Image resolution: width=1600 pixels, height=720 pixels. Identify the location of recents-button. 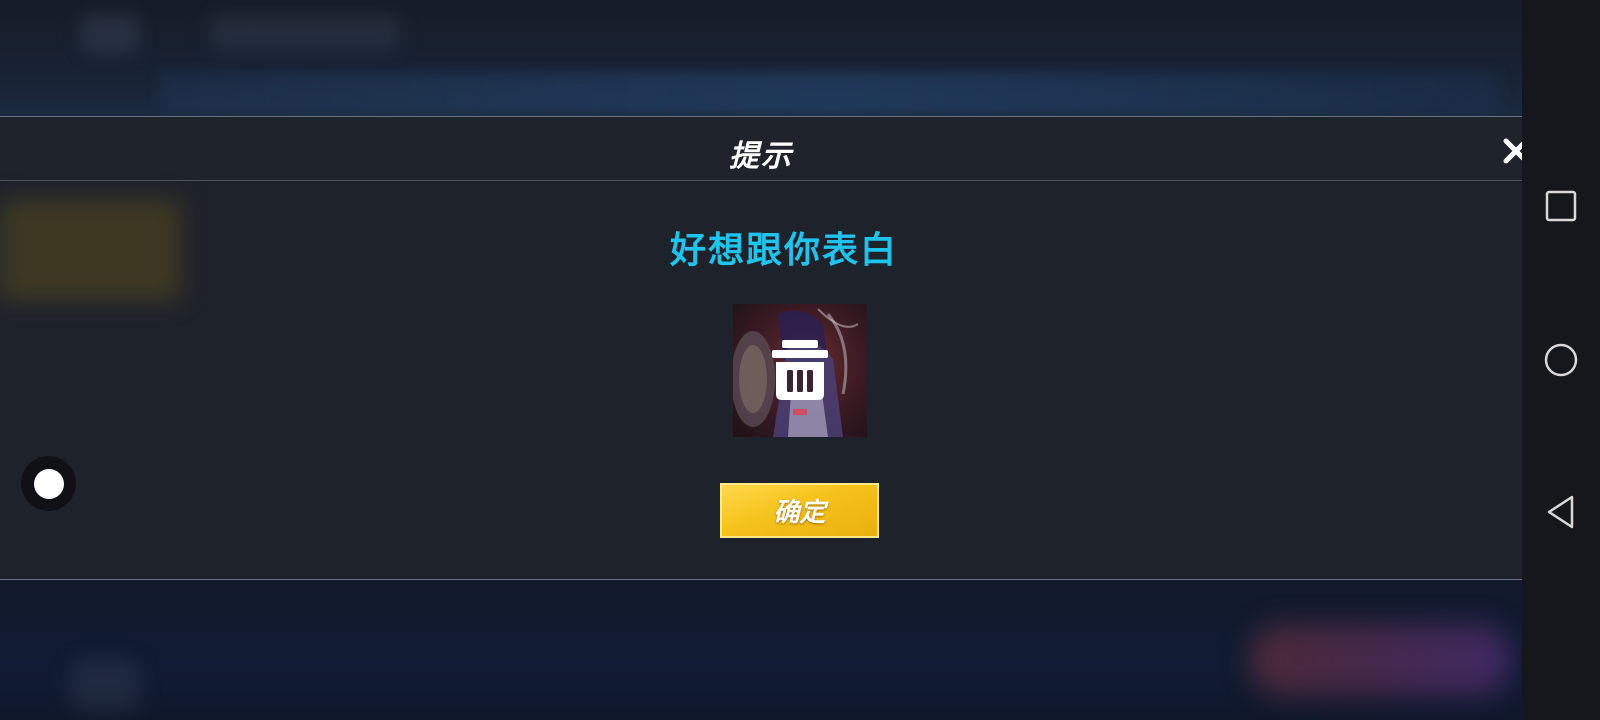
(1561, 206).